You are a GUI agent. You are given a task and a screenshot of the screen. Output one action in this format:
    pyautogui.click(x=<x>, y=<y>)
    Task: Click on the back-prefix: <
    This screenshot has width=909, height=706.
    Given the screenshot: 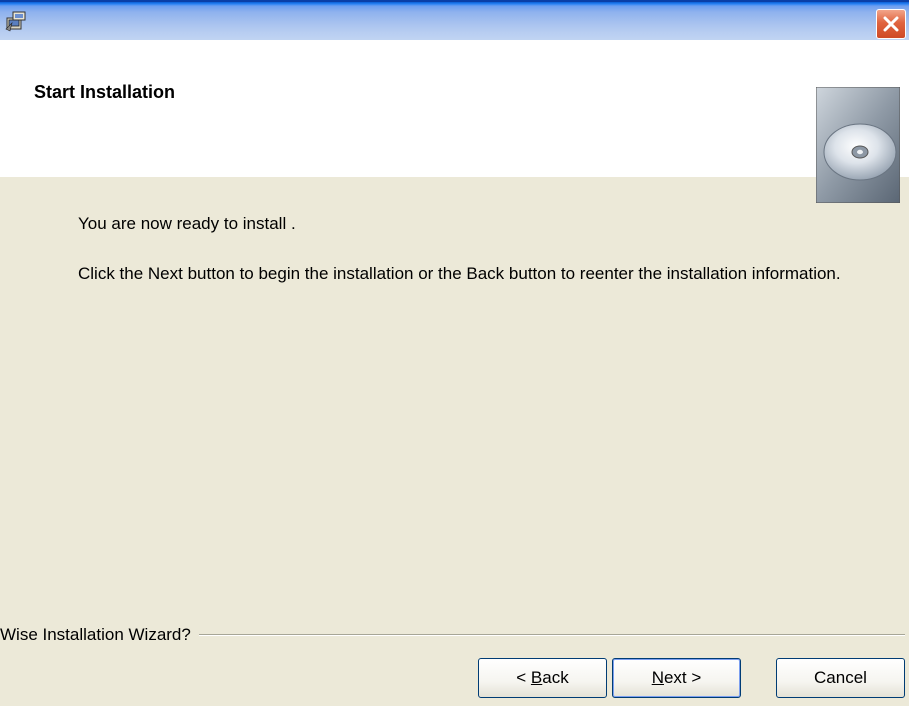 What is the action you would take?
    pyautogui.click(x=523, y=677)
    